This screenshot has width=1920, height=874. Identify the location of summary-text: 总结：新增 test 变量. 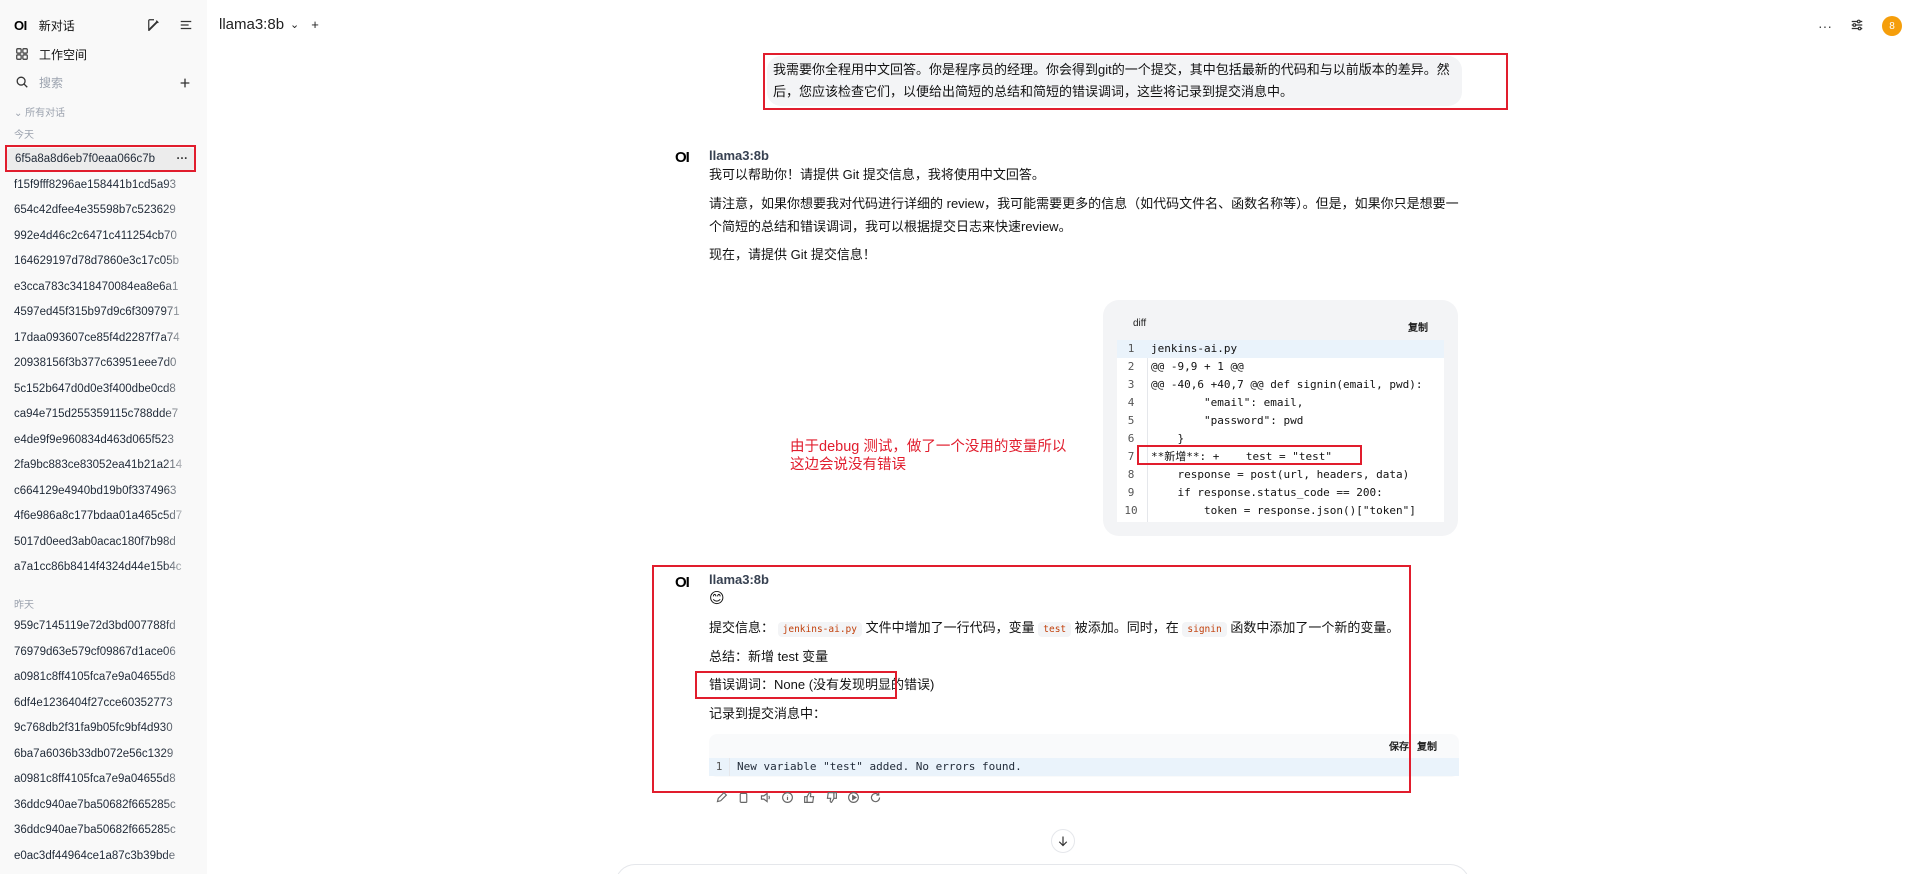
(769, 656).